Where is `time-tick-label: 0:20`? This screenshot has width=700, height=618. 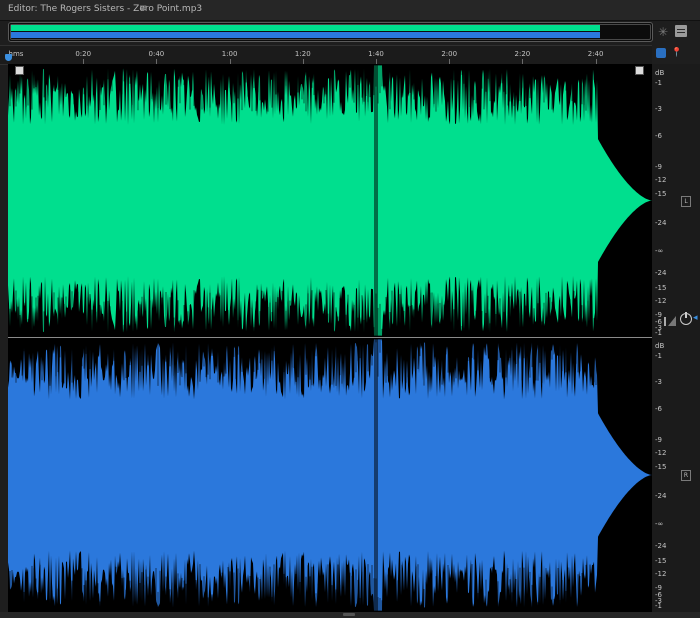
time-tick-label: 0:20 is located at coordinates (83, 54).